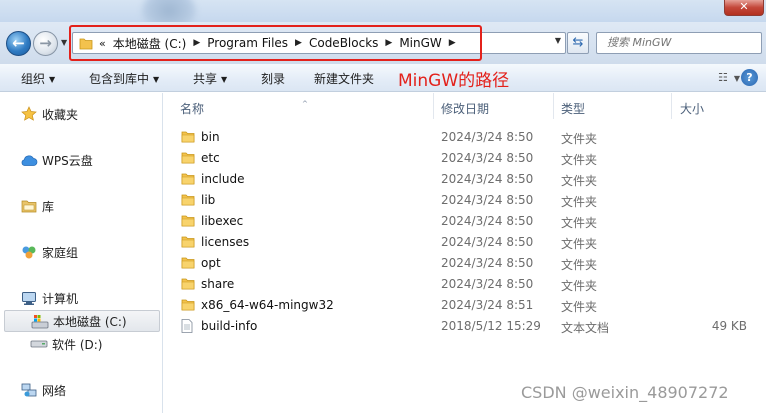 This screenshot has width=766, height=413. Describe the element at coordinates (625, 392) in the screenshot. I see `csdn-watermark: CSDN @weixin_48907272` at that location.